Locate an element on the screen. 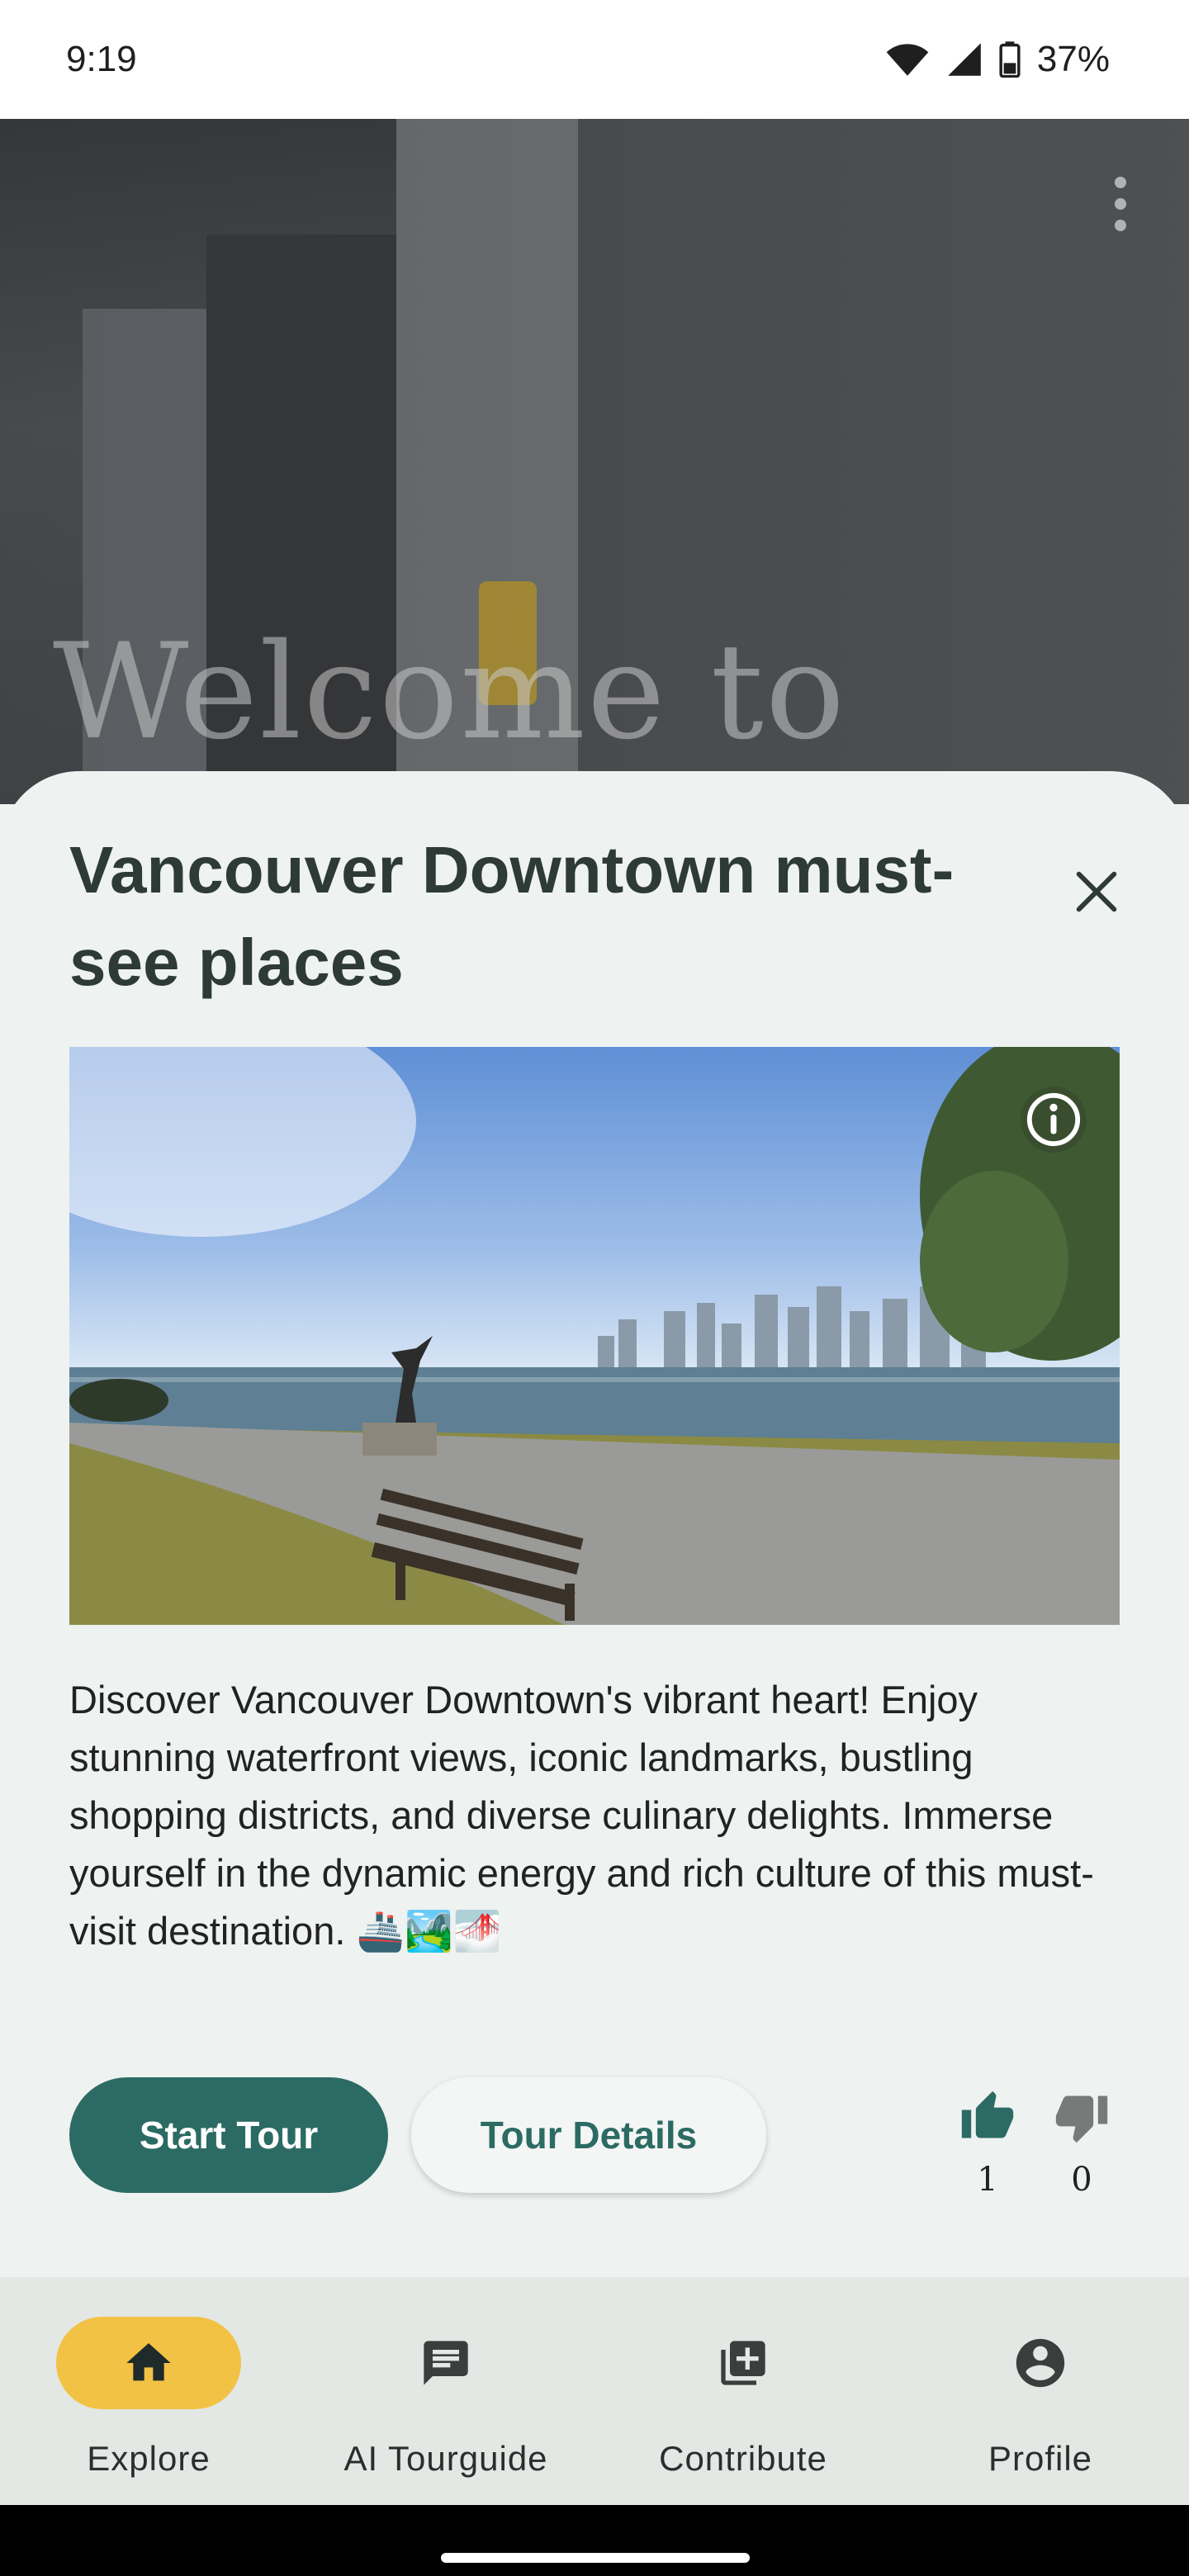 The height and width of the screenshot is (2576, 1189). status-icons: 37% is located at coordinates (997, 59).